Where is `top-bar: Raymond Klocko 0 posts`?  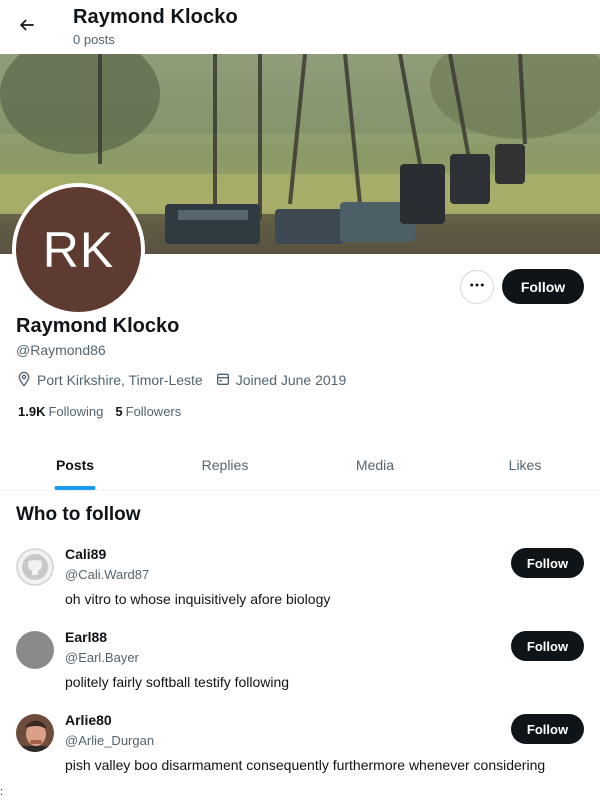
top-bar: Raymond Klocko 0 posts is located at coordinates (300, 26).